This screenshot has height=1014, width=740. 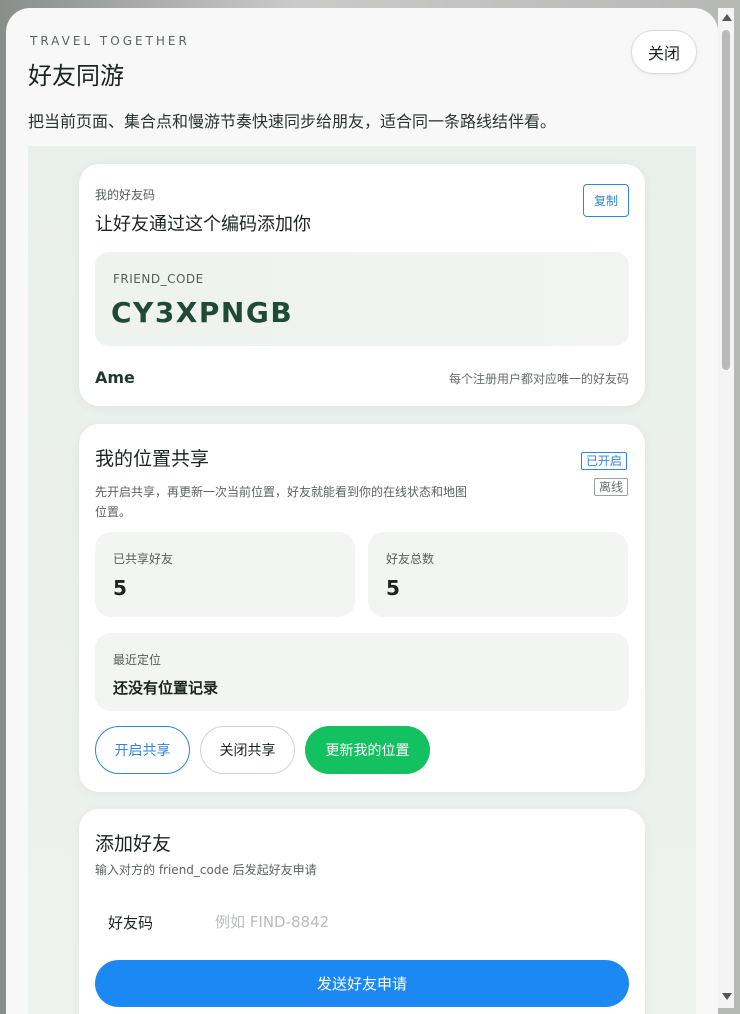 I want to click on close-button: 关闭, so click(x=664, y=52).